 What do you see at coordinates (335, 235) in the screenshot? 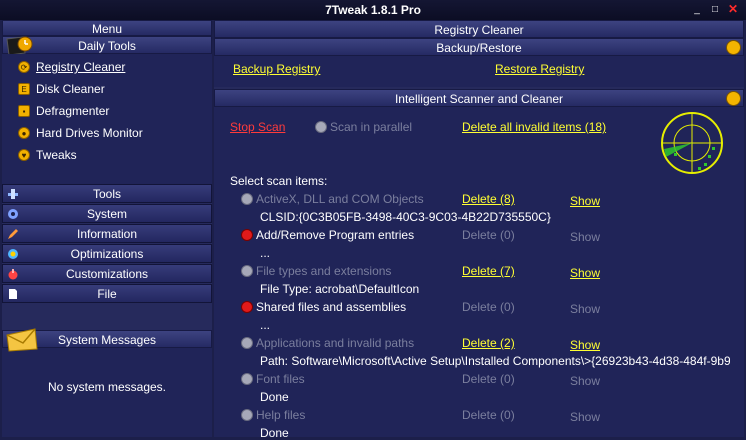
I see `scan-item-label: Add/Remove Program entries` at bounding box center [335, 235].